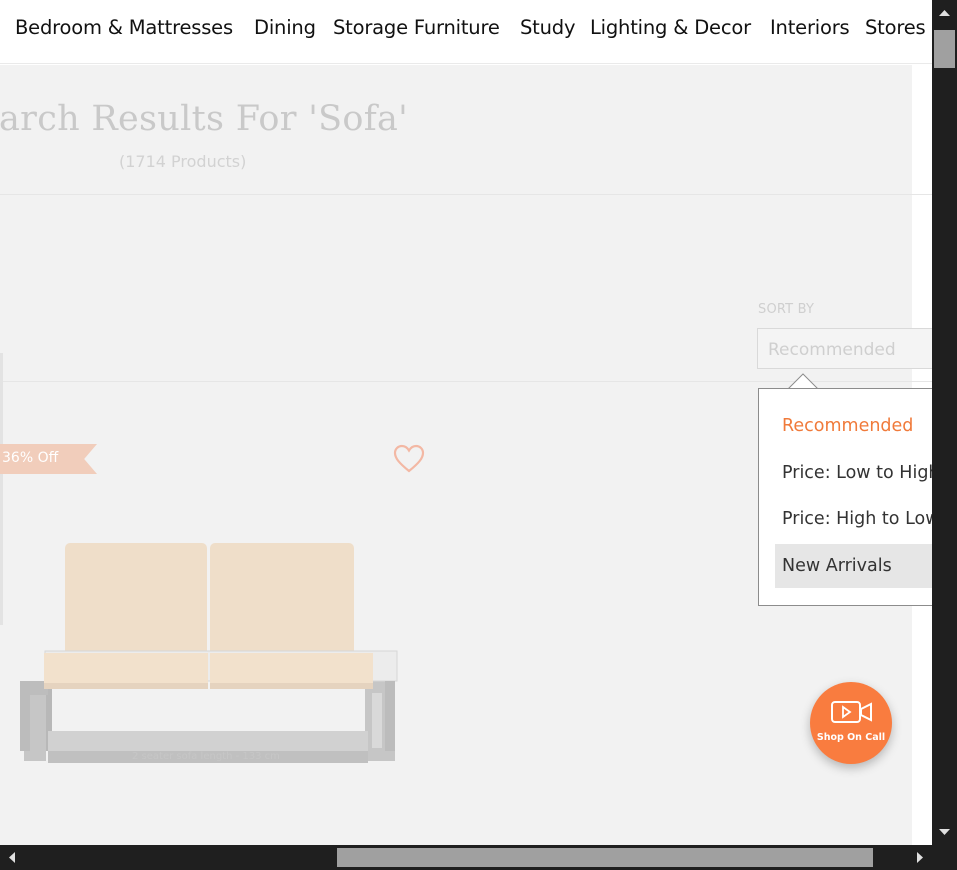 Image resolution: width=957 pixels, height=870 pixels. What do you see at coordinates (944, 13) in the screenshot?
I see `scroll-up-arrow-icon` at bounding box center [944, 13].